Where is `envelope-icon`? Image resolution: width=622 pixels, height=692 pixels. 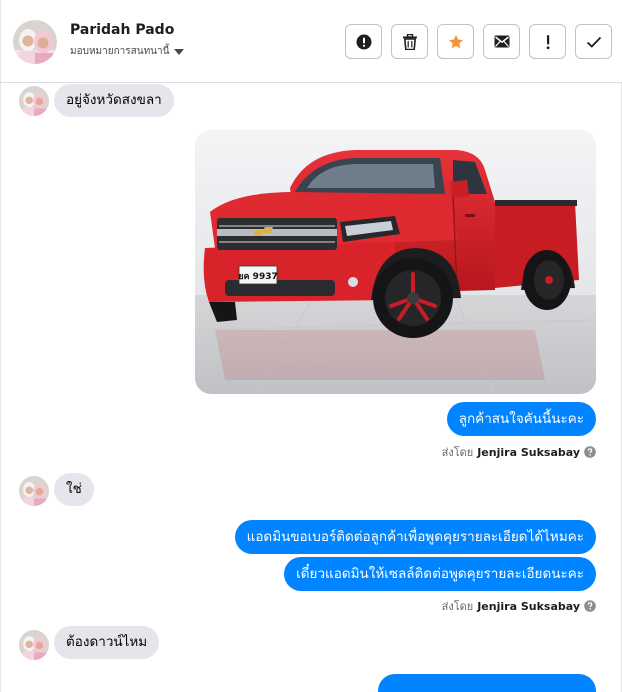
envelope-icon is located at coordinates (501, 41).